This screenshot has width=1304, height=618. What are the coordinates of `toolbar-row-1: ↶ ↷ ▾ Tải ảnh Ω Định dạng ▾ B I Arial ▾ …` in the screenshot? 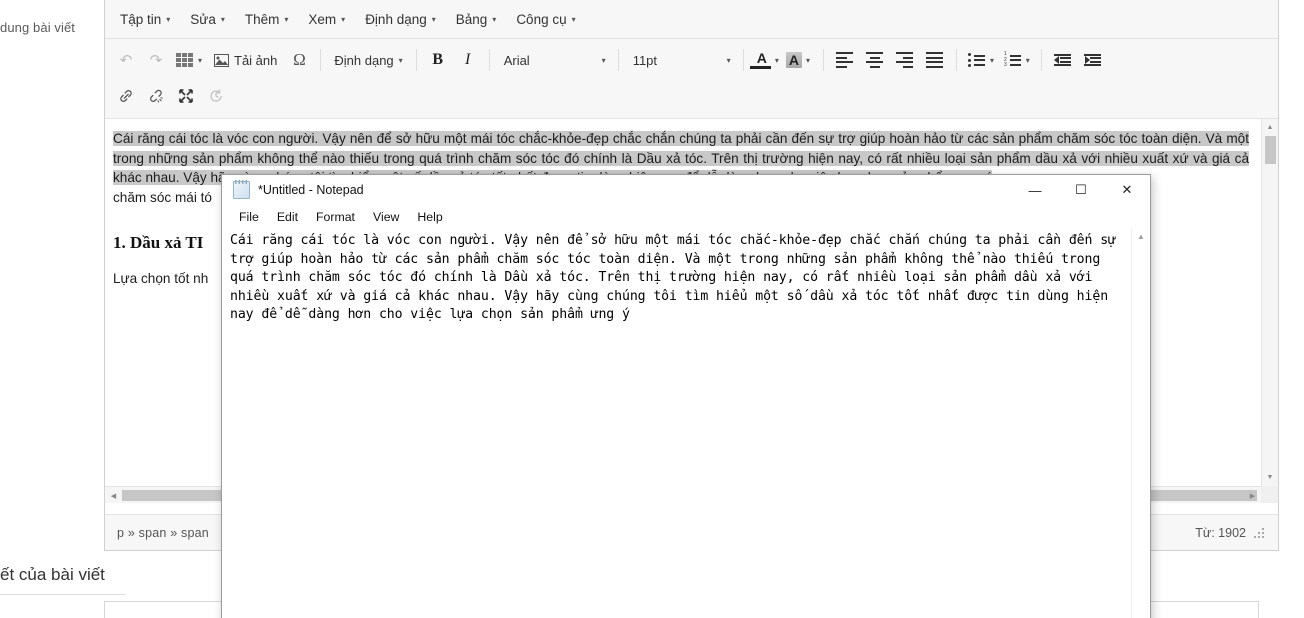 It's located at (691, 60).